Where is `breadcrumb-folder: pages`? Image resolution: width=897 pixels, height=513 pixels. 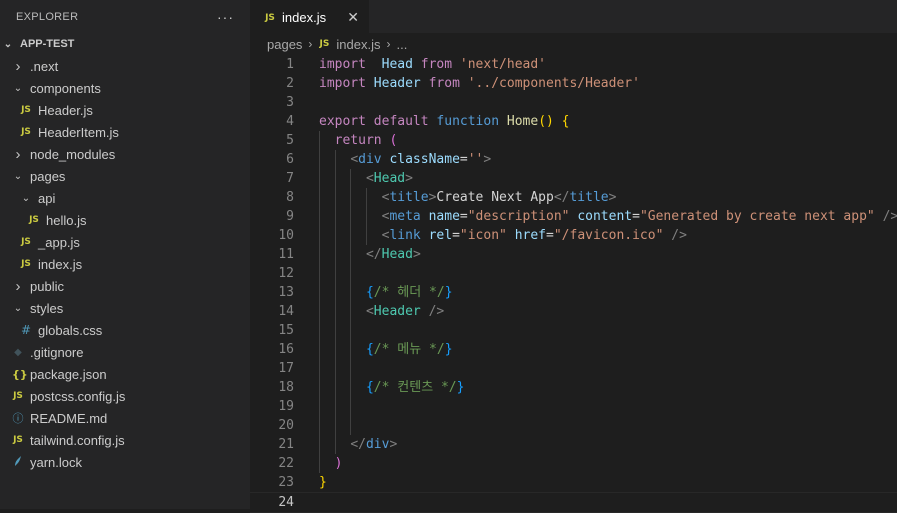 breadcrumb-folder: pages is located at coordinates (284, 44).